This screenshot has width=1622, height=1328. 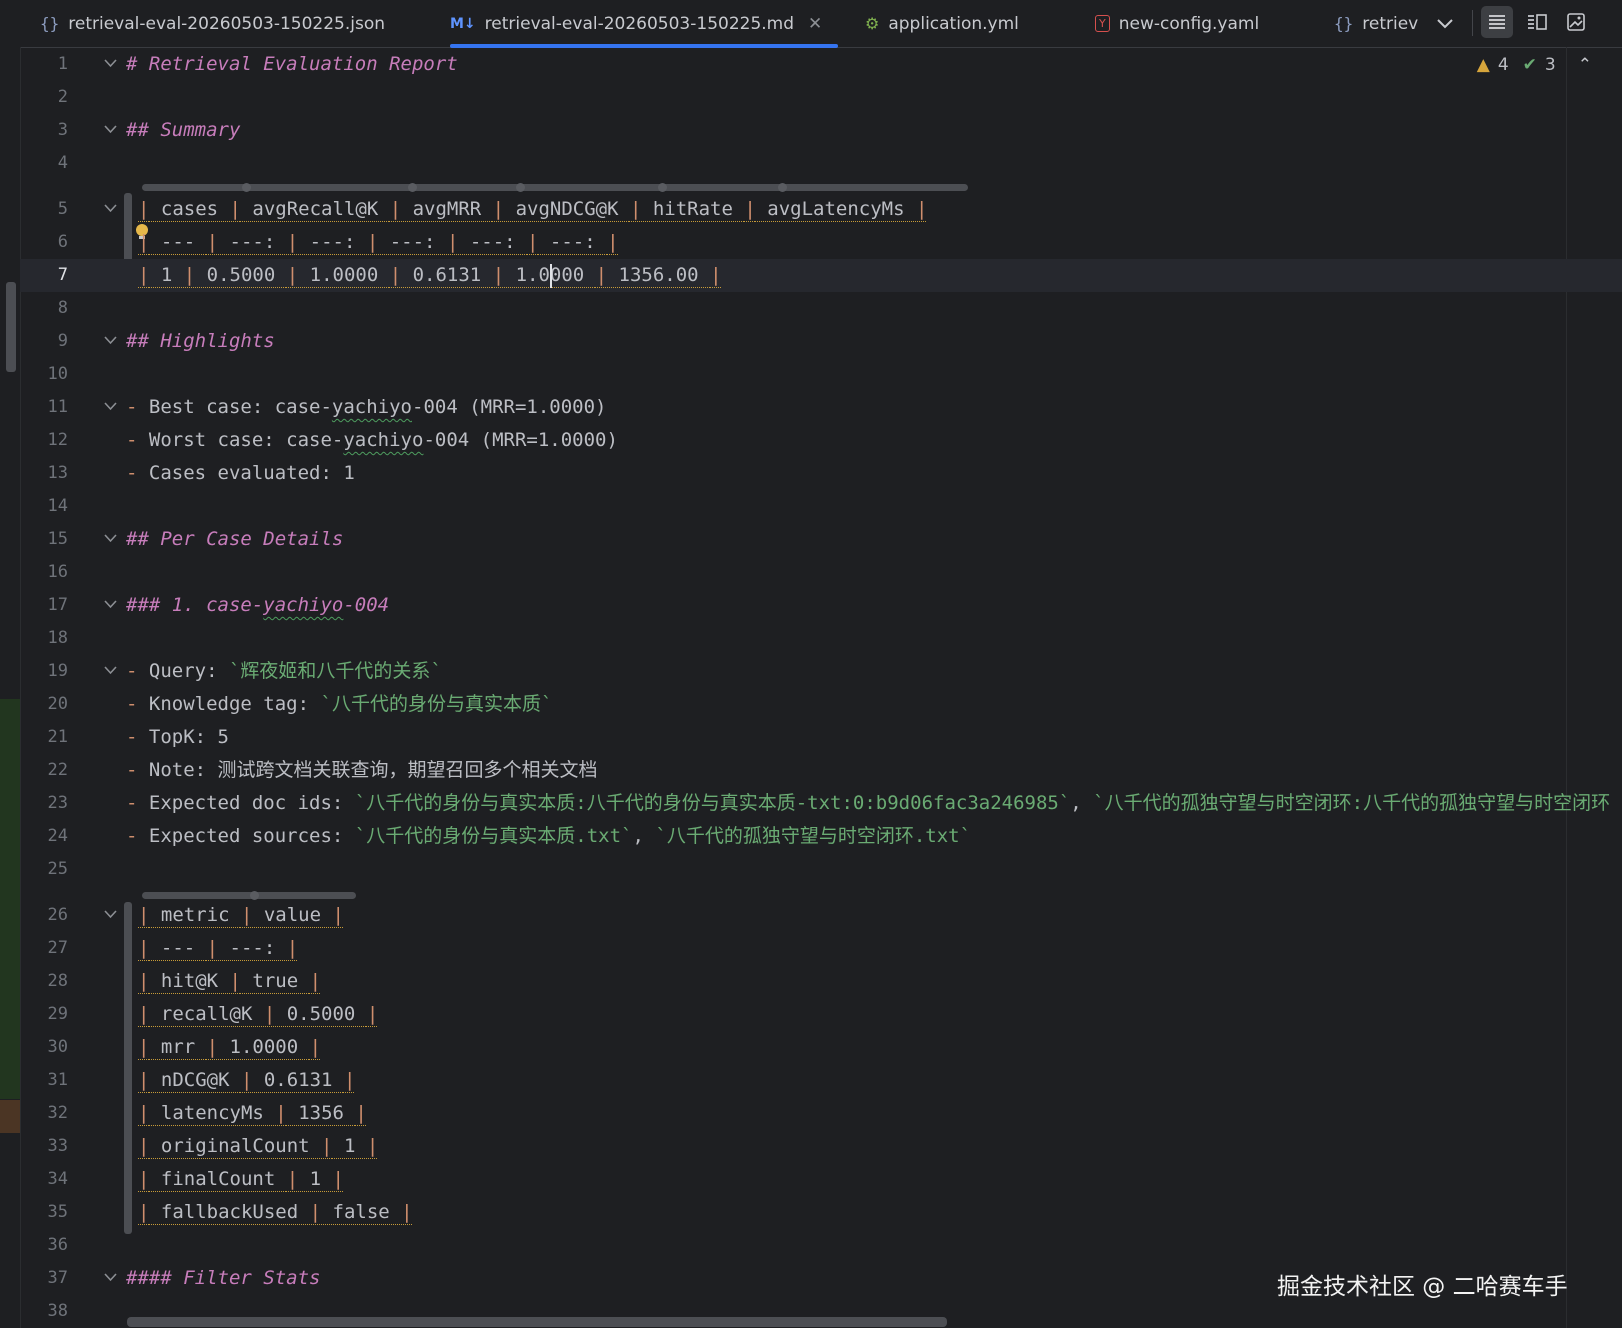 I want to click on tab-json-report: {} retrieval-eval-20260503-150225.json, so click(x=212, y=23).